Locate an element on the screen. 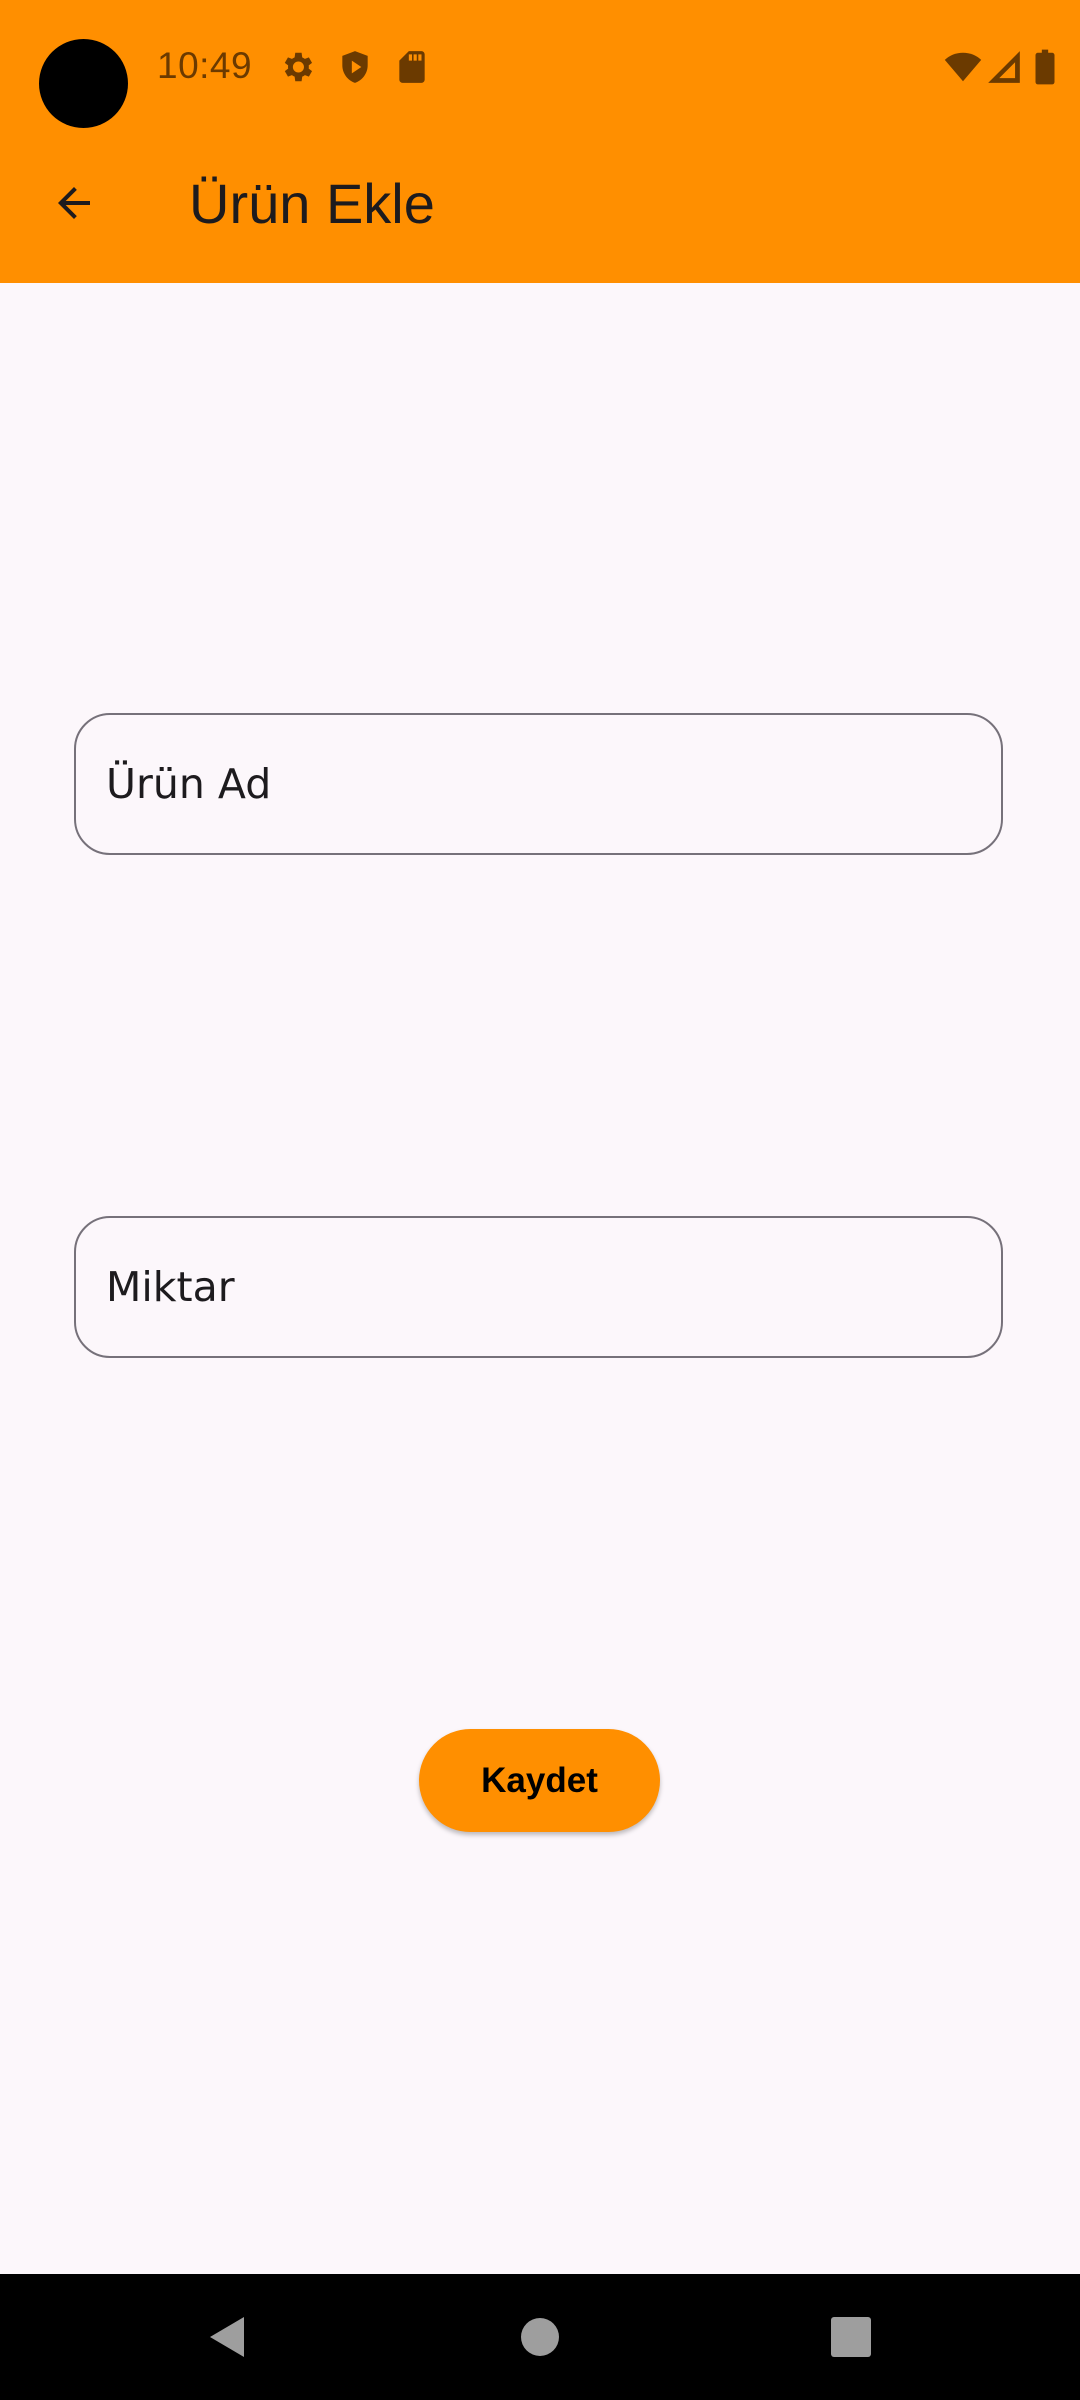 The width and height of the screenshot is (1080, 2400). battery-icon is located at coordinates (1045, 67).